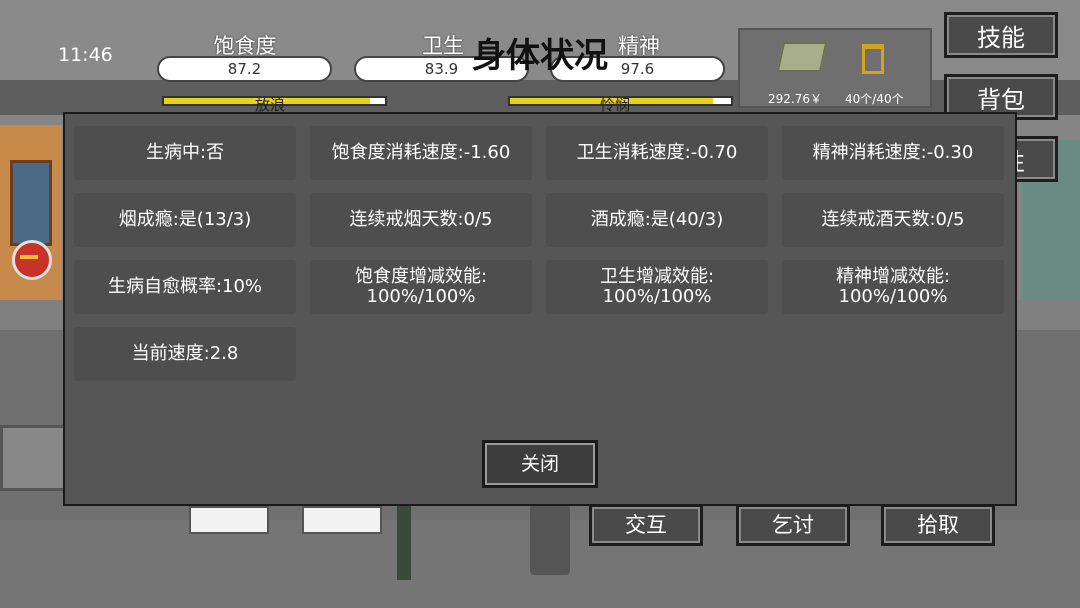  I want to click on clock: 11:46, so click(85, 55).